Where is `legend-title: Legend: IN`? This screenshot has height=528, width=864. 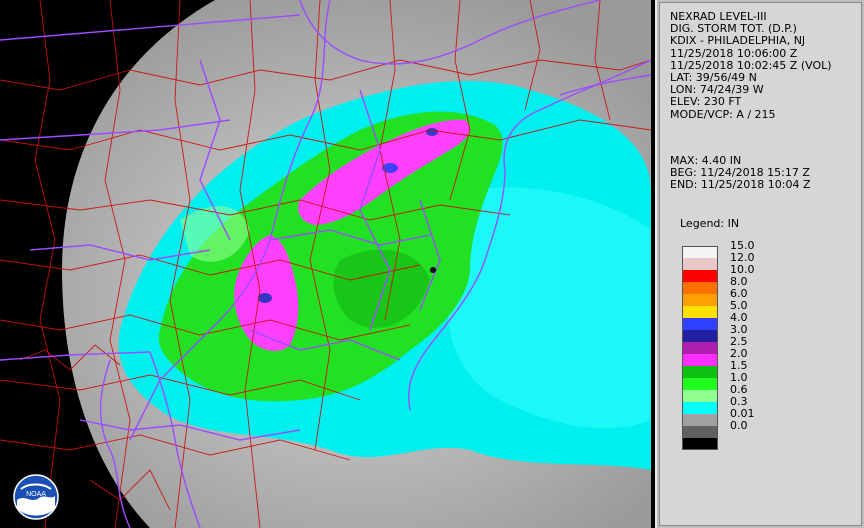 legend-title: Legend: IN is located at coordinates (710, 223).